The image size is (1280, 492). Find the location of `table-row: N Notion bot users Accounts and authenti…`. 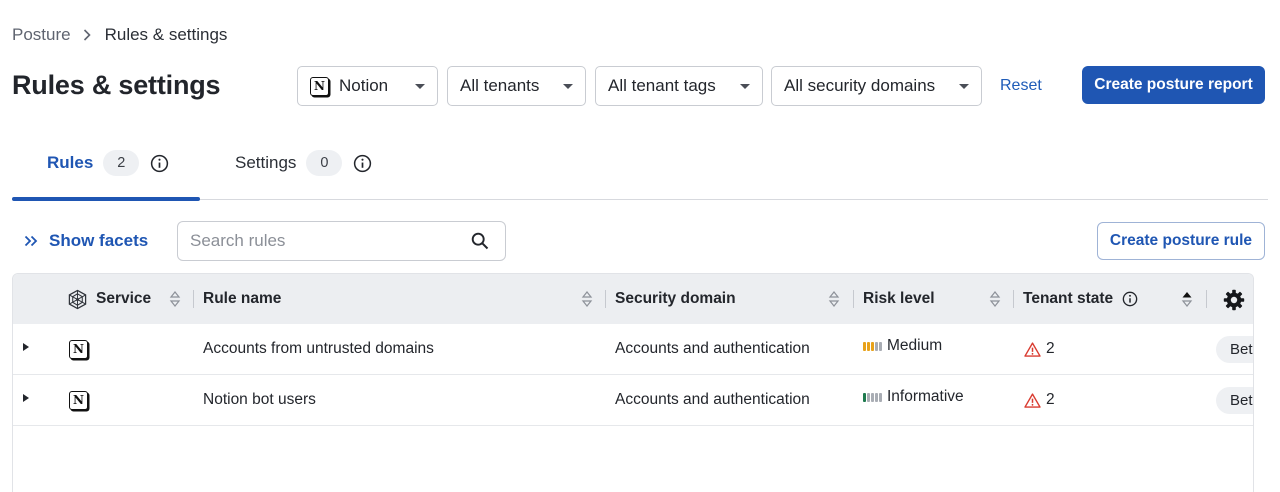

table-row: N Notion bot users Accounts and authenti… is located at coordinates (633, 400).